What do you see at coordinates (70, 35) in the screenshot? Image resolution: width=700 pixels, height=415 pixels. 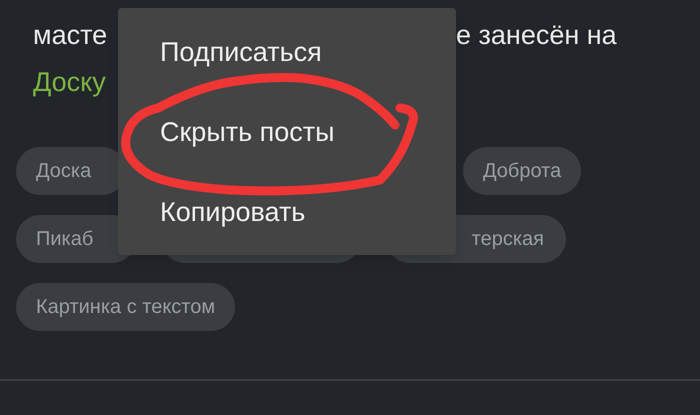 I see `post-text: масте` at bounding box center [70, 35].